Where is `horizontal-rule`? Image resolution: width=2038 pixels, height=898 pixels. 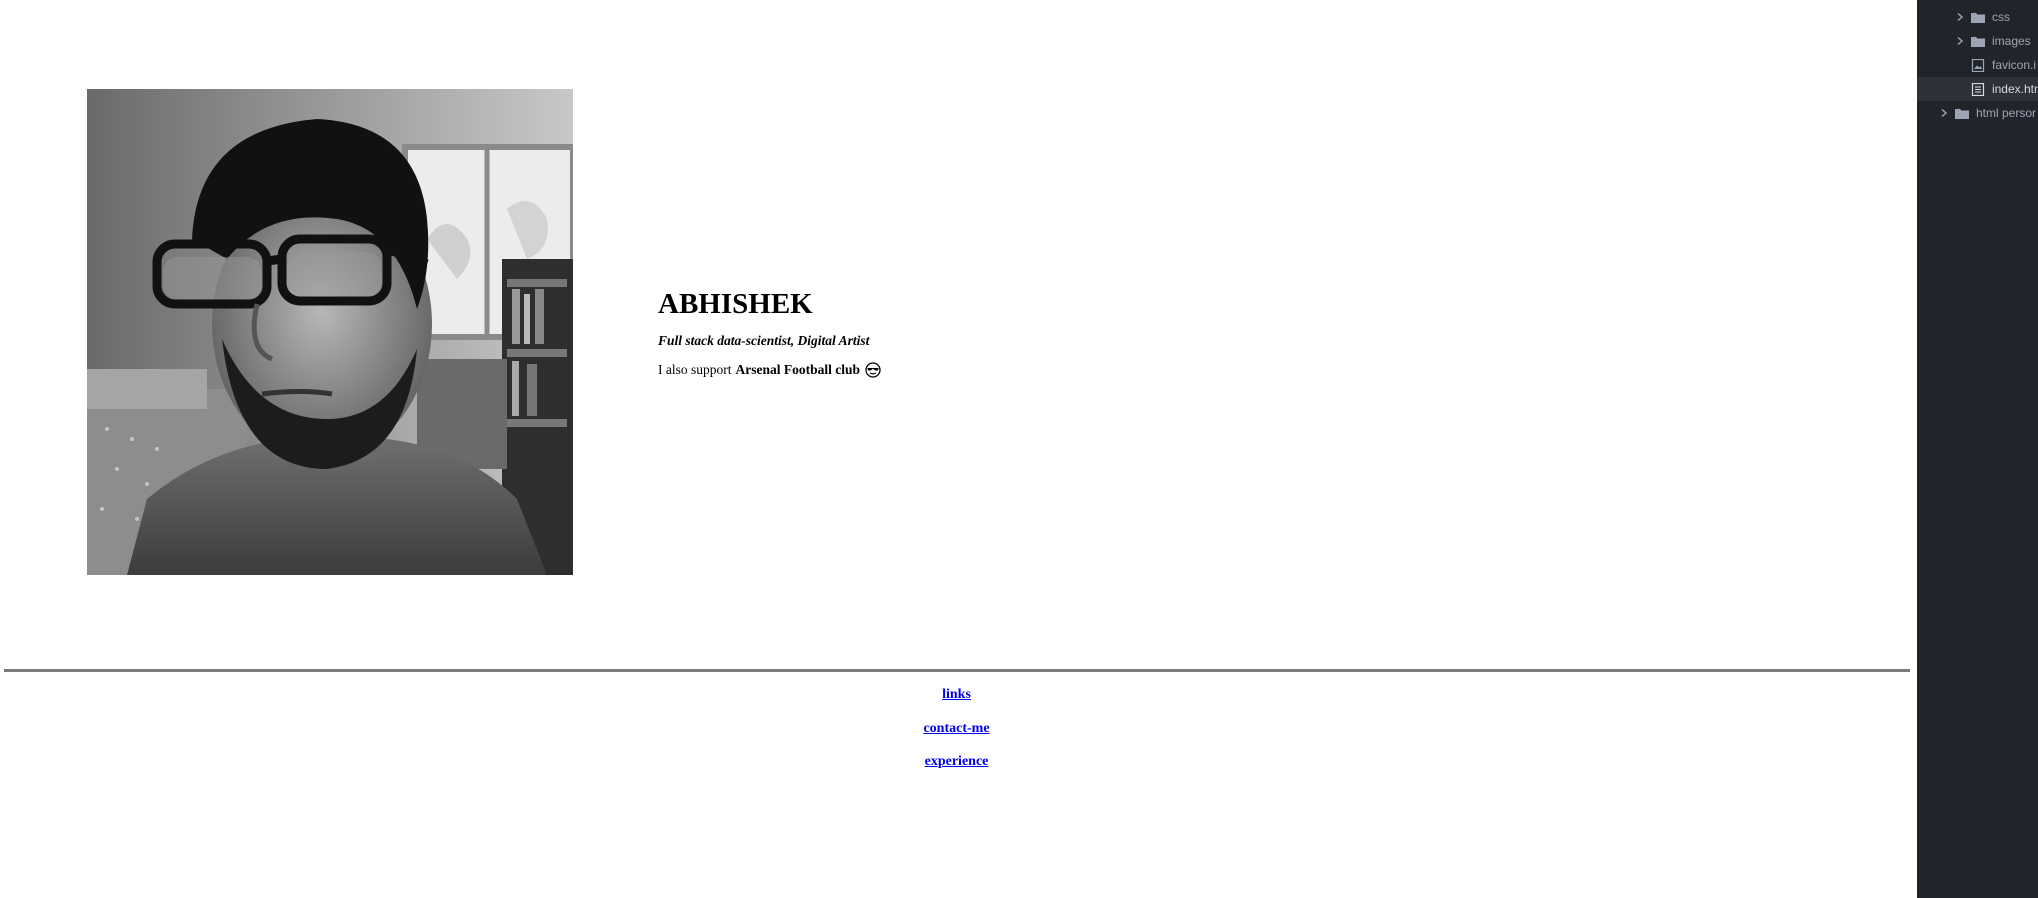
horizontal-rule is located at coordinates (957, 670).